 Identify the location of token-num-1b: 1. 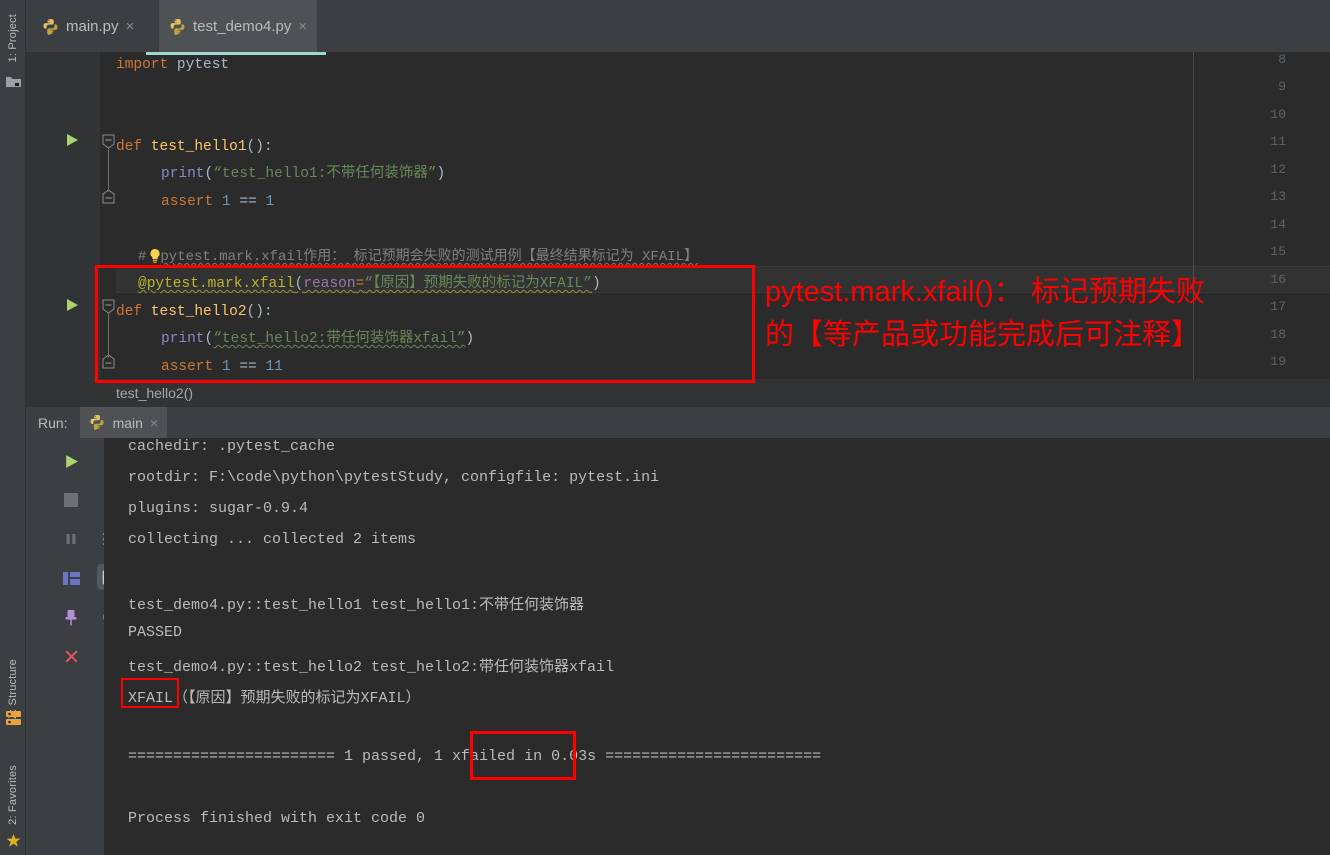
(270, 202).